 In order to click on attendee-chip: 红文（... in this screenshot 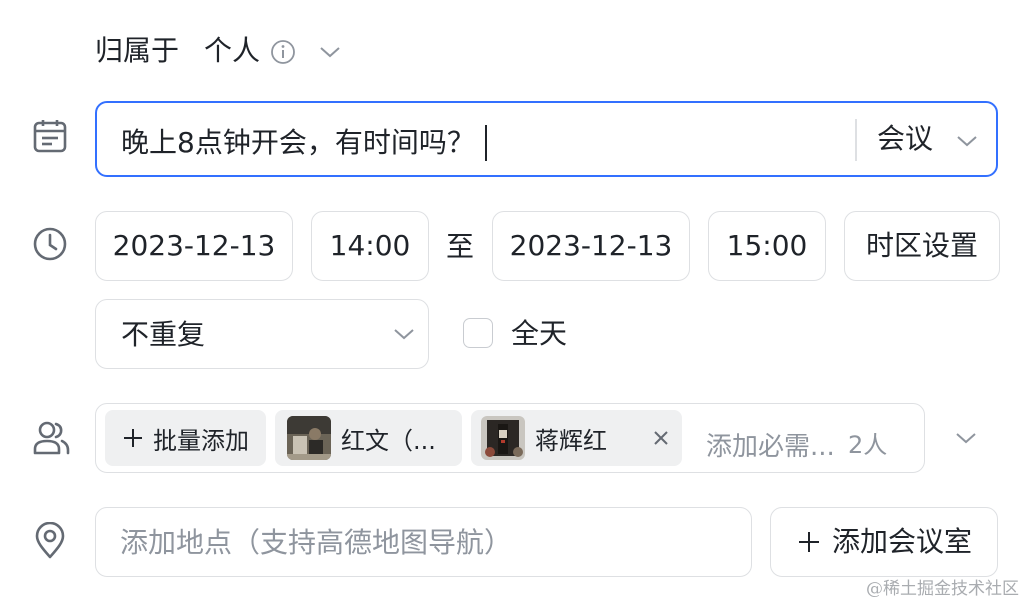, I will do `click(368, 438)`.